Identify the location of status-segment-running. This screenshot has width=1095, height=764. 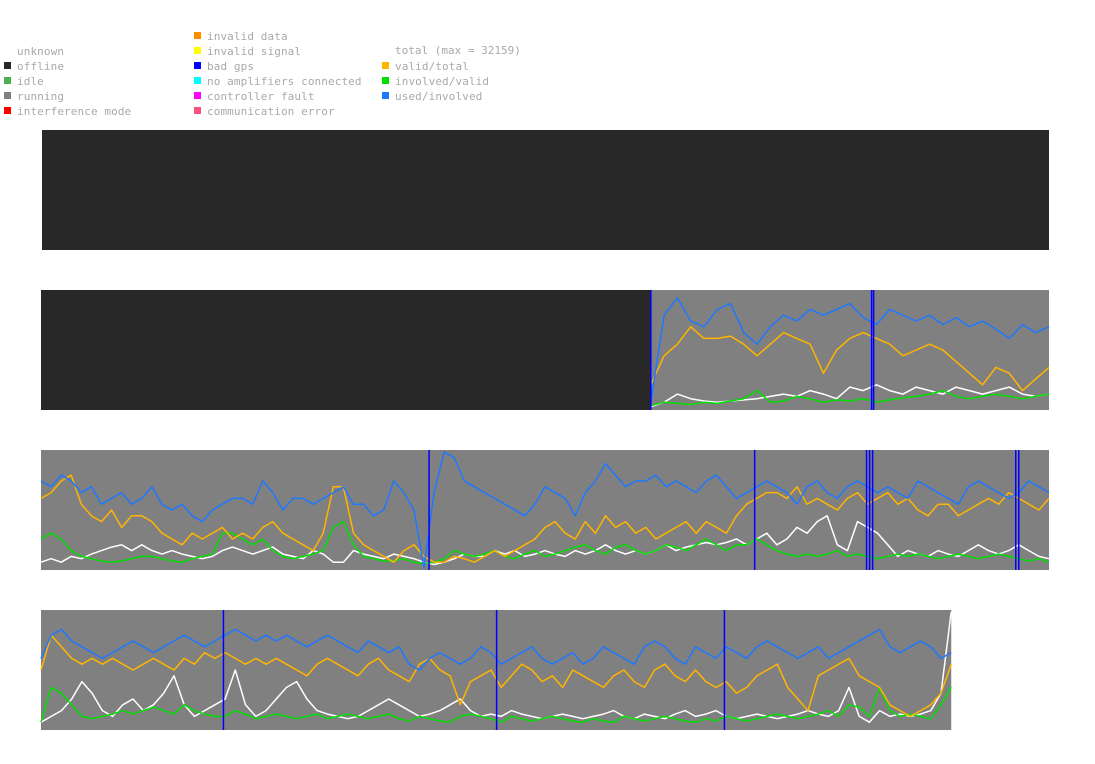
(545, 510).